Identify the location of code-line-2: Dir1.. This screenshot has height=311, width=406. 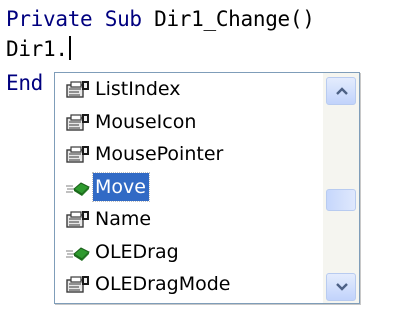
(38, 49).